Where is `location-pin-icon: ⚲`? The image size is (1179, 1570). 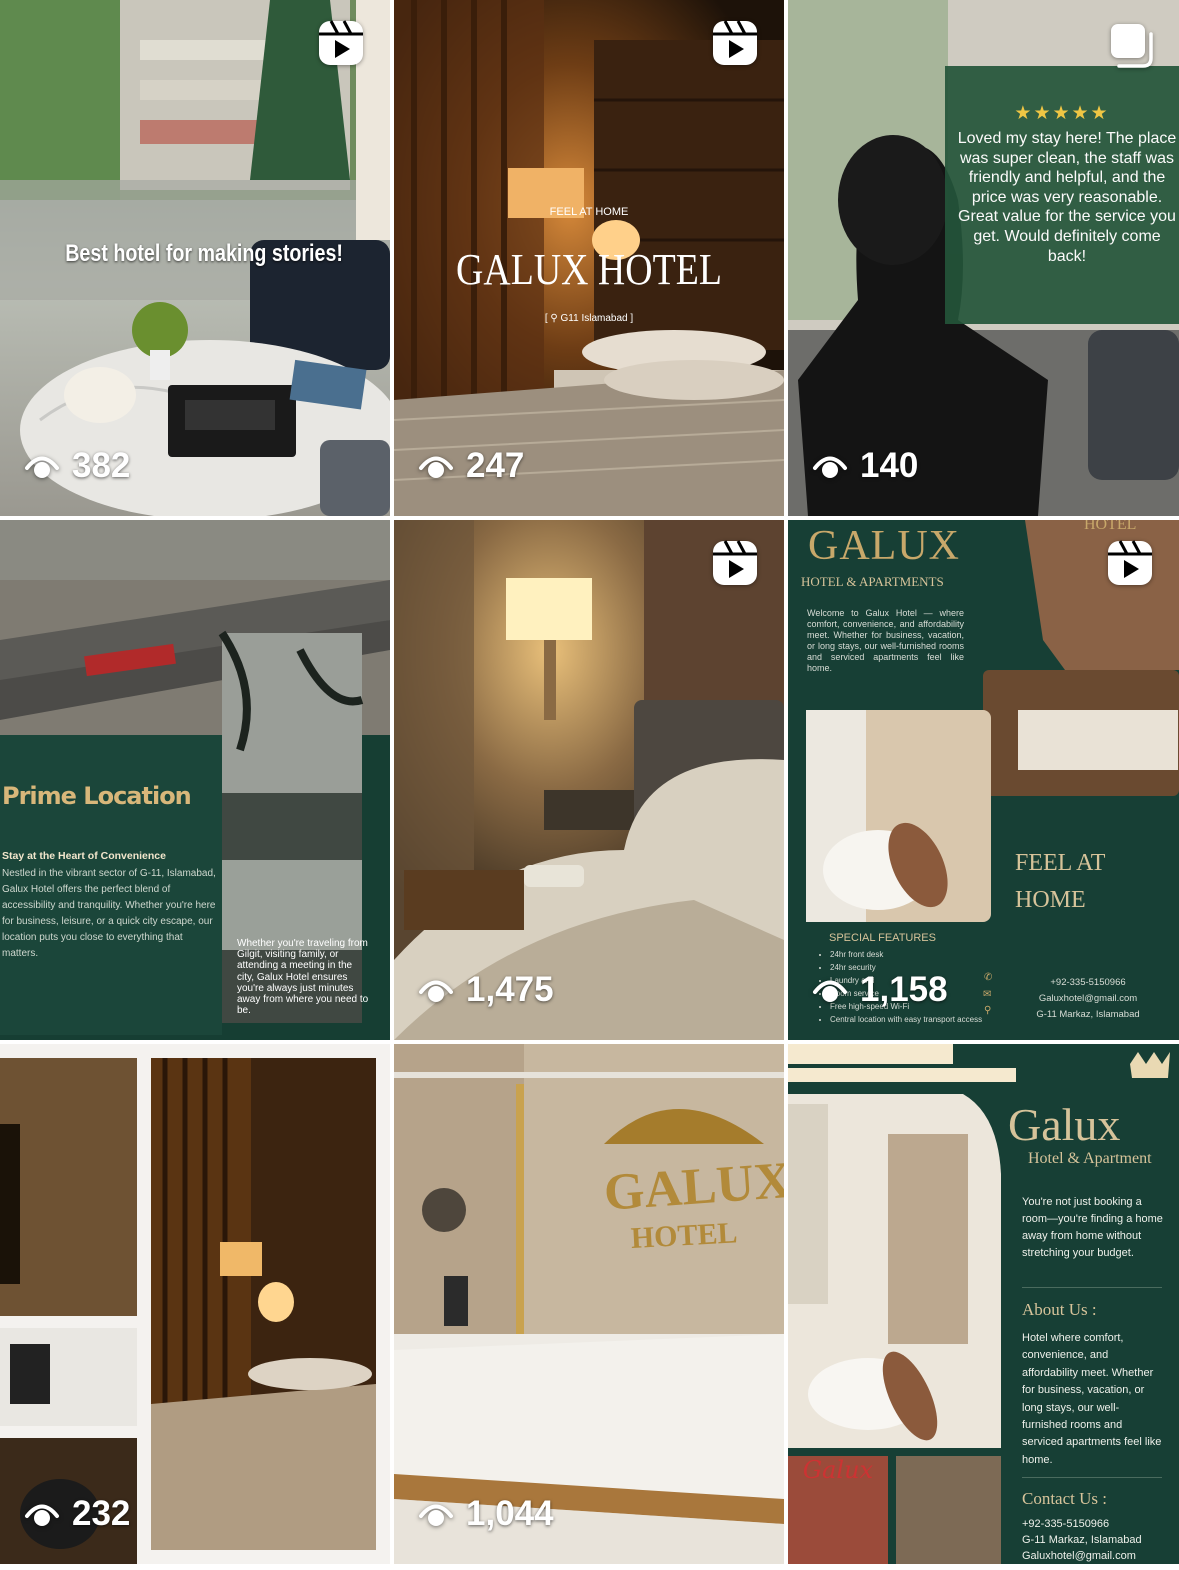
location-pin-icon: ⚲ is located at coordinates (988, 1010).